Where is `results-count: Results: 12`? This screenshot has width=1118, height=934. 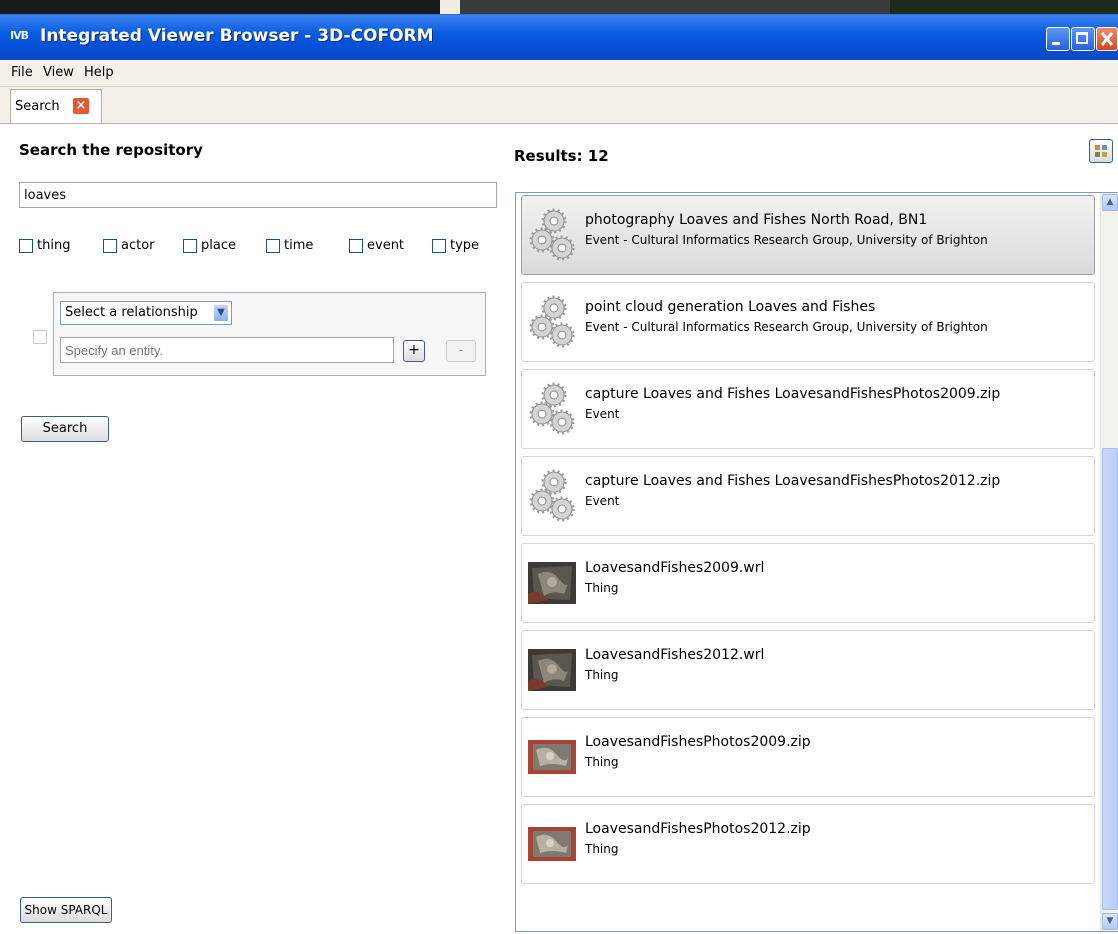 results-count: Results: 12 is located at coordinates (561, 156).